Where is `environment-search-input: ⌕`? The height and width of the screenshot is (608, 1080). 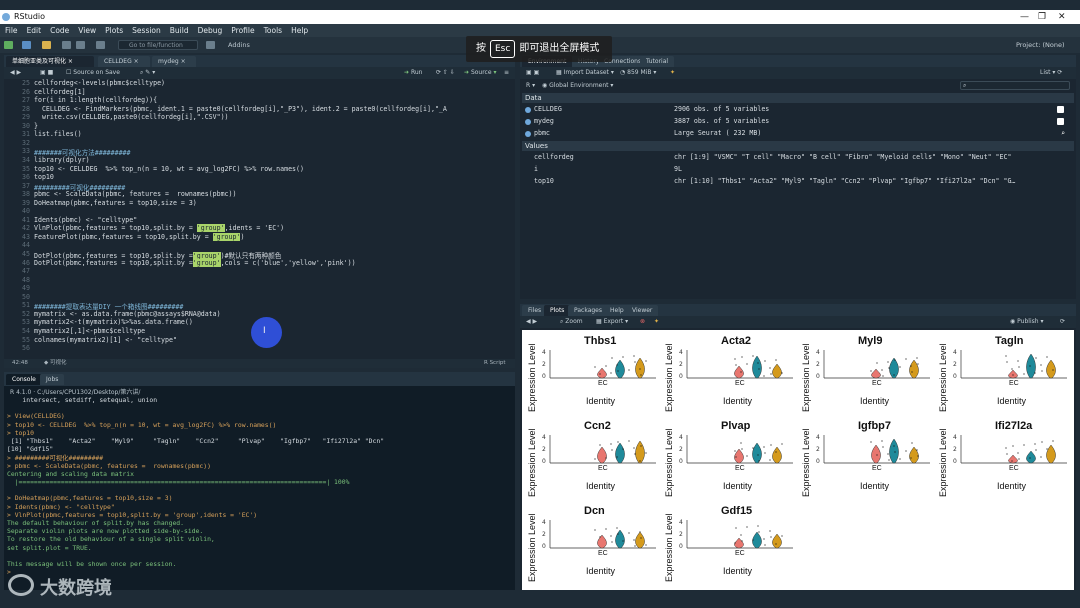 environment-search-input: ⌕ is located at coordinates (1015, 85).